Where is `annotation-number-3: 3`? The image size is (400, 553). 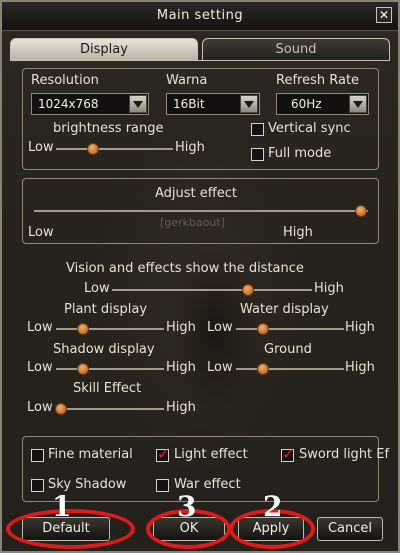
annotation-number-3: 3 is located at coordinates (187, 506).